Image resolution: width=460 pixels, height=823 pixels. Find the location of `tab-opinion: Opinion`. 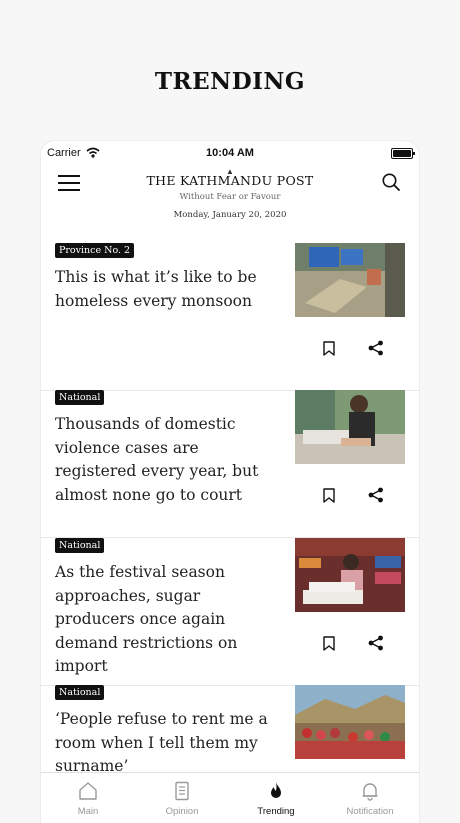

tab-opinion: Opinion is located at coordinates (182, 798).